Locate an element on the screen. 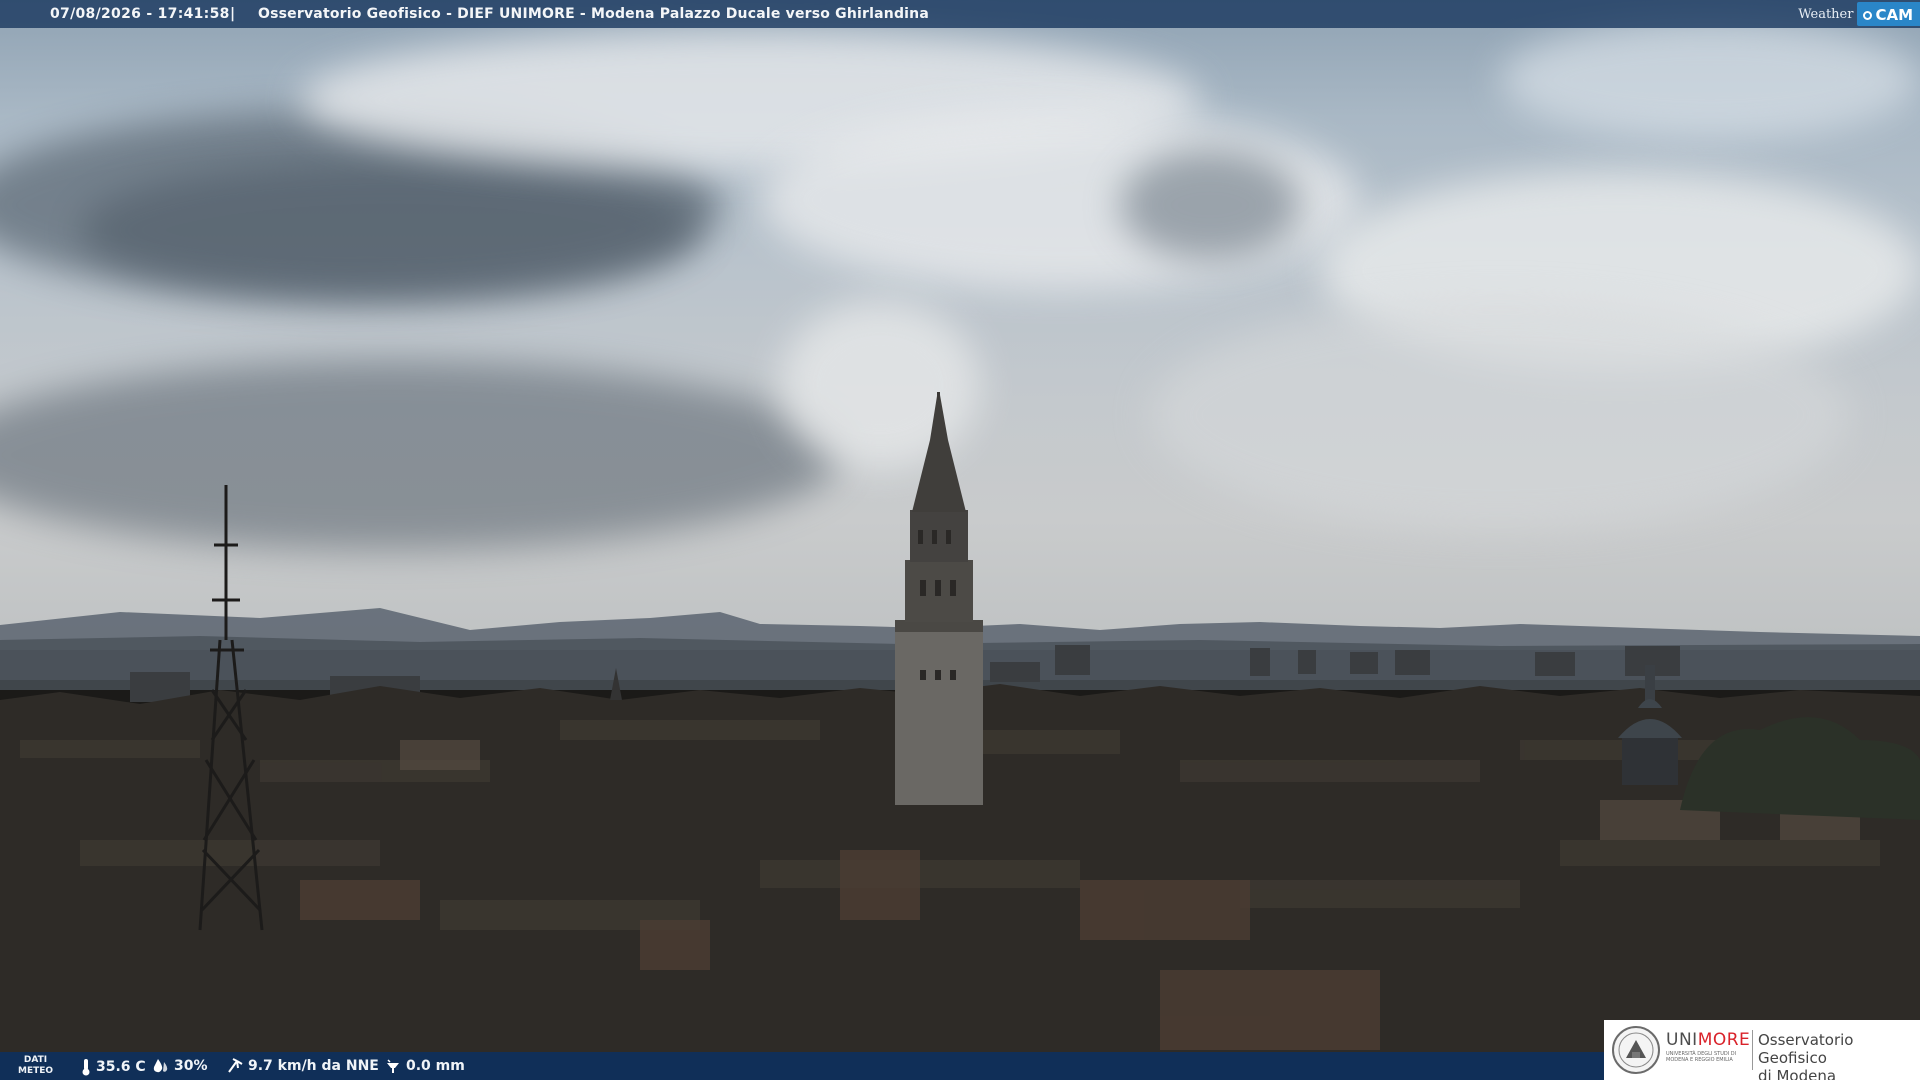  humidity-reading: 30% is located at coordinates (180, 1066).